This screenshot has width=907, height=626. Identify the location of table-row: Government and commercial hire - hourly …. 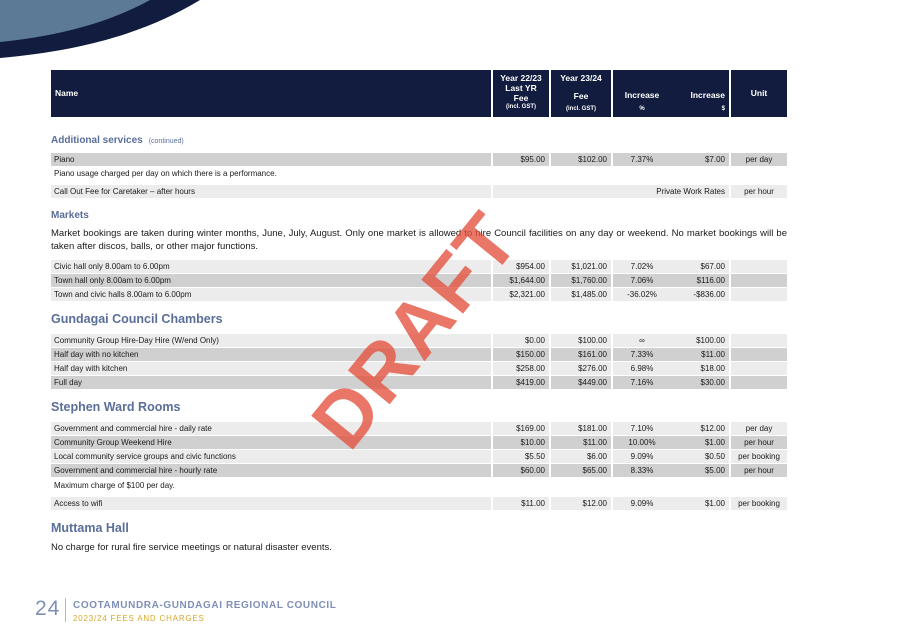
(419, 470).